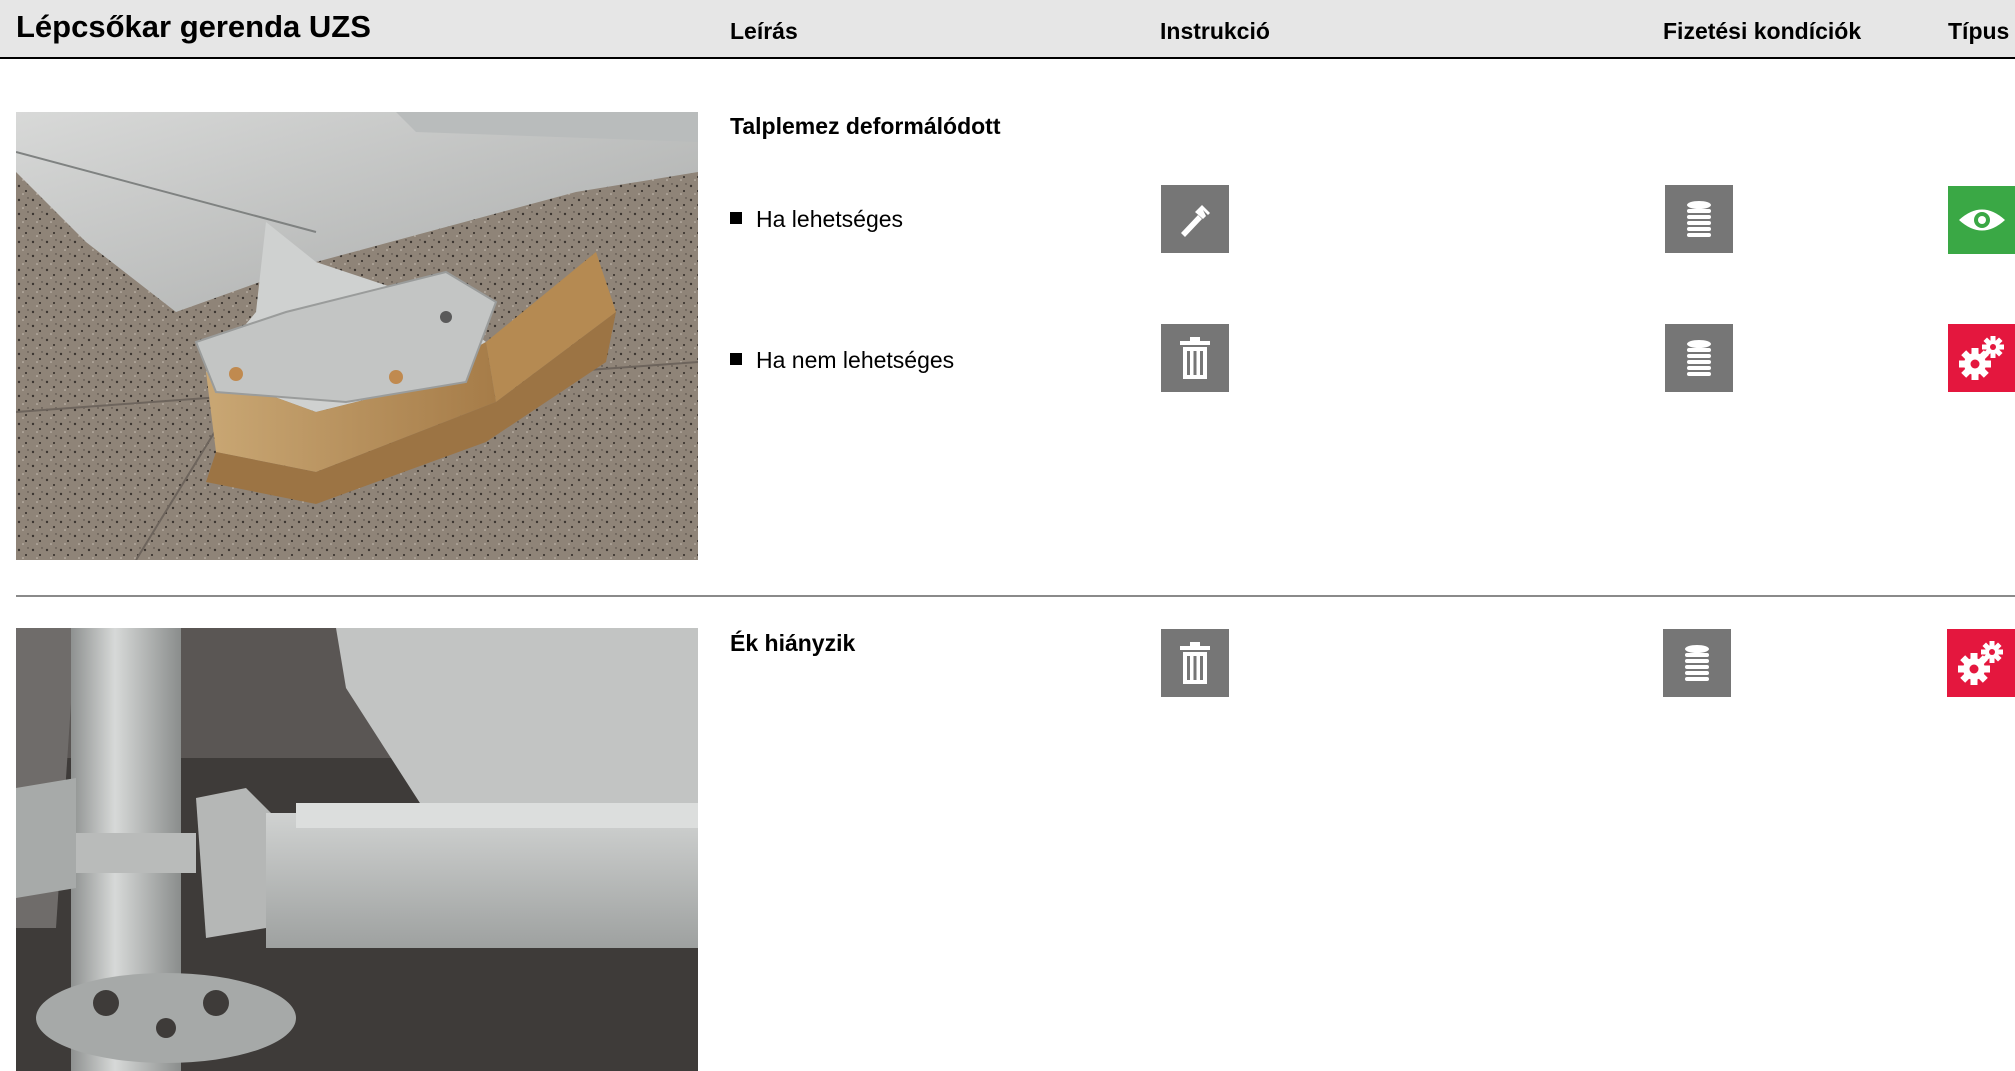 The image size is (2015, 1071). Describe the element at coordinates (1762, 31) in the screenshot. I see `column-header-payment: Fizetési kondíciók` at that location.